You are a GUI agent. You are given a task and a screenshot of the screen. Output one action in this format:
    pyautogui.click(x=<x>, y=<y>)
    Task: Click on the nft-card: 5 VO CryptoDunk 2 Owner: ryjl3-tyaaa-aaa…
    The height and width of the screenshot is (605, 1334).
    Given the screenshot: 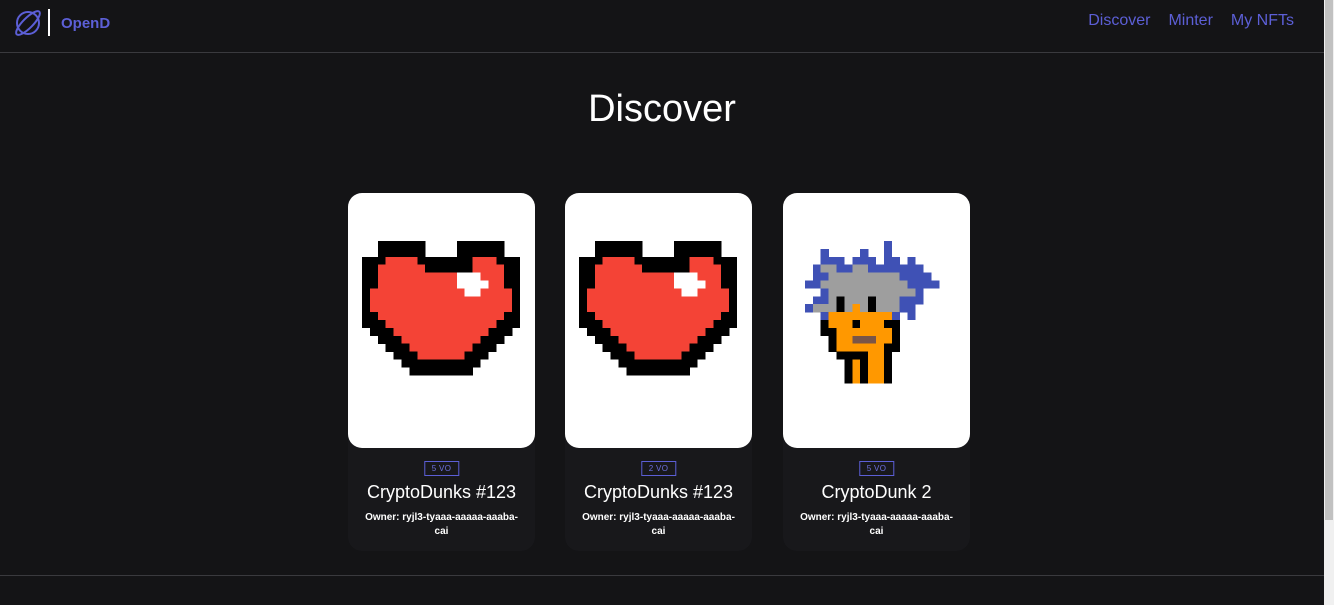 What is the action you would take?
    pyautogui.click(x=876, y=372)
    